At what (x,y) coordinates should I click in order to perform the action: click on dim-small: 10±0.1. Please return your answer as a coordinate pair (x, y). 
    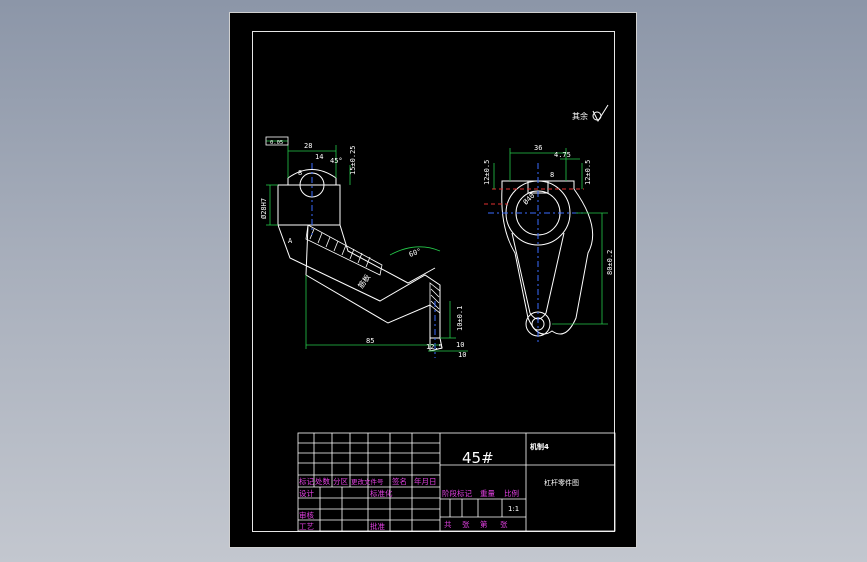
    Looking at the image, I should click on (460, 318).